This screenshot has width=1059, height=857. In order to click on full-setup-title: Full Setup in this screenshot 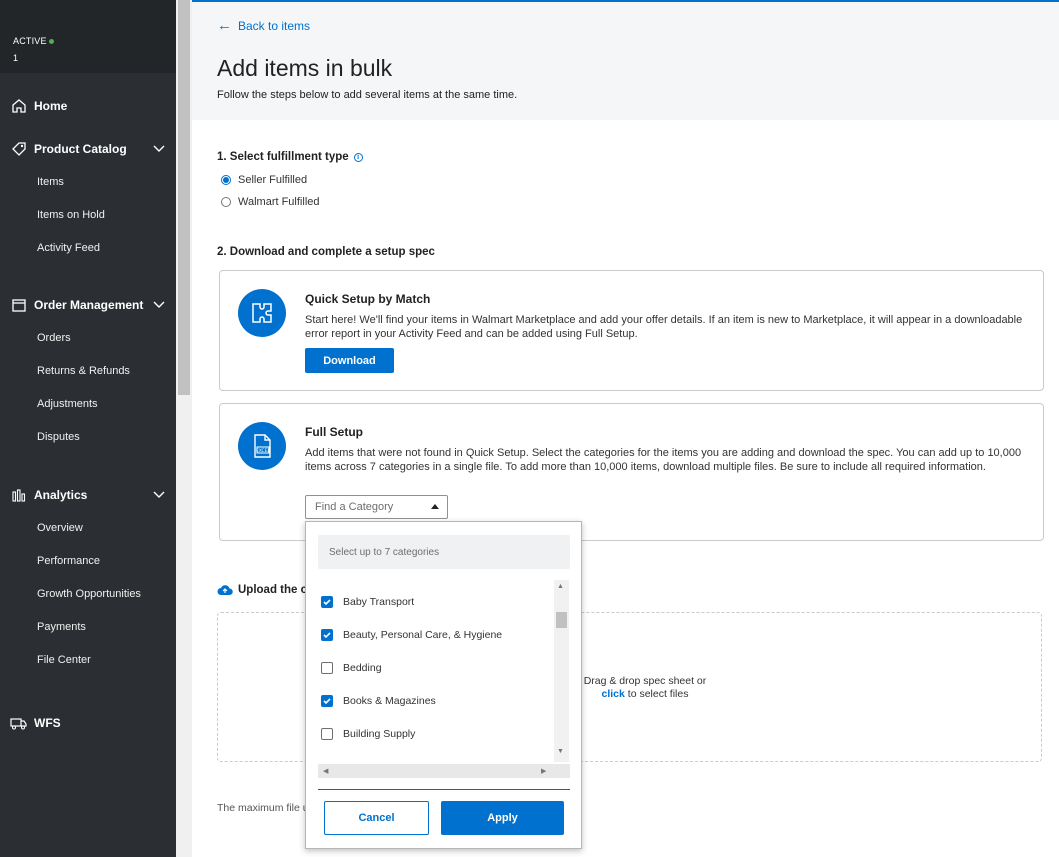, I will do `click(334, 432)`.